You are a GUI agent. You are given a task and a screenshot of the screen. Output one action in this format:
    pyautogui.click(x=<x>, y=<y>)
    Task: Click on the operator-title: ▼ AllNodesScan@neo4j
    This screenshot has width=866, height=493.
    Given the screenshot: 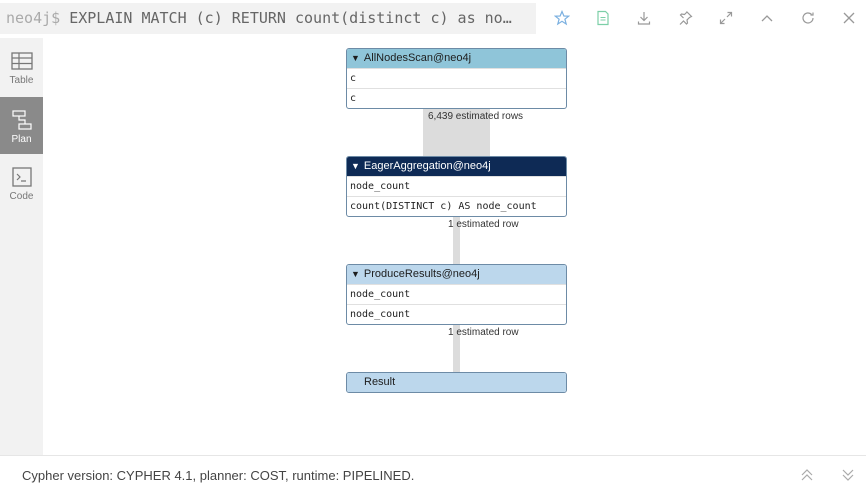 What is the action you would take?
    pyautogui.click(x=456, y=58)
    